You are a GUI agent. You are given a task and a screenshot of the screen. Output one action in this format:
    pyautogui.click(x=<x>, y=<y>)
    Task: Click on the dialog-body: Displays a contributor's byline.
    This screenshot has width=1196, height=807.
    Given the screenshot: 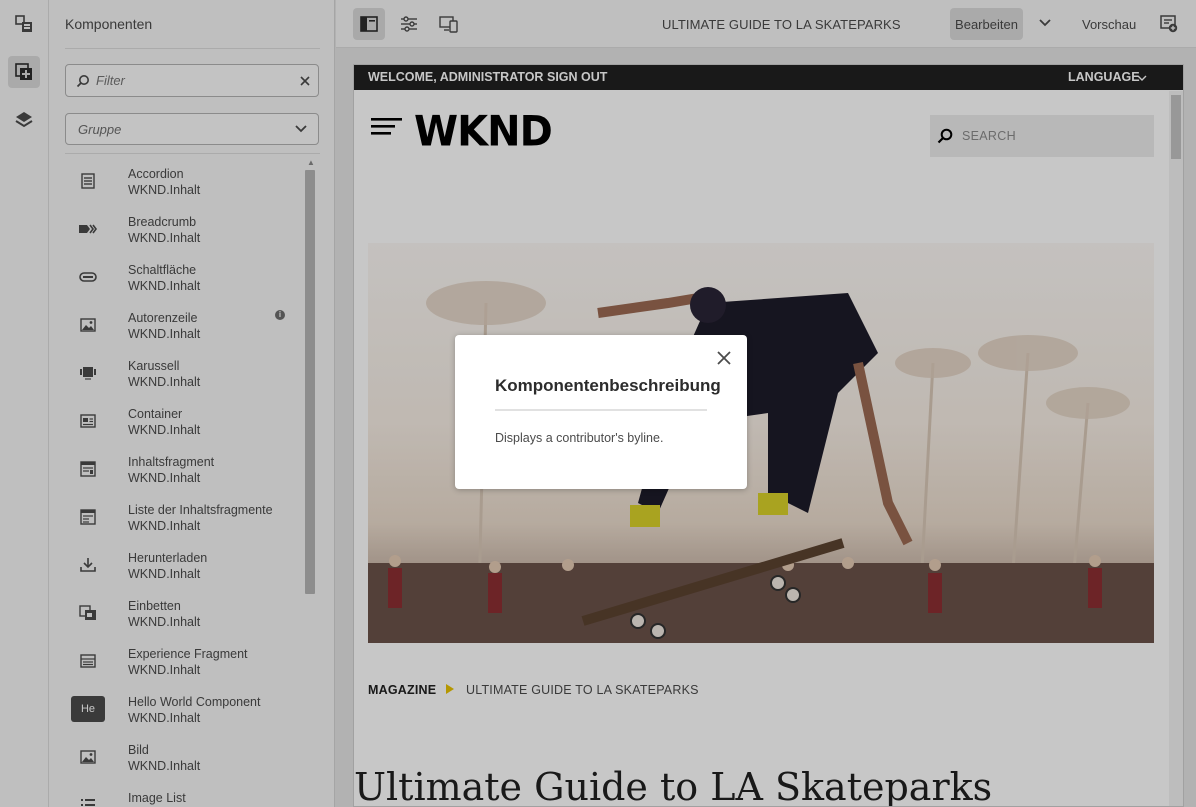 What is the action you would take?
    pyautogui.click(x=579, y=438)
    